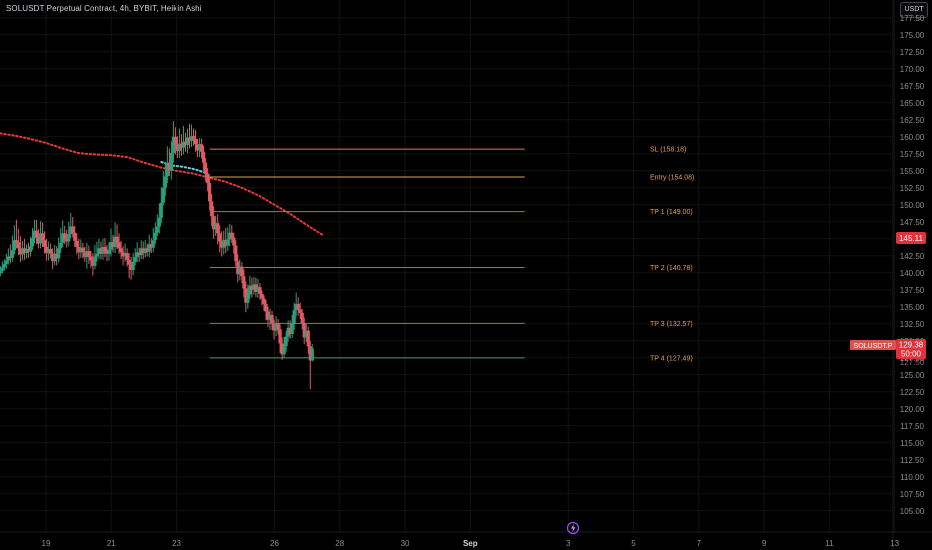 This screenshot has width=932, height=550. Describe the element at coordinates (873, 346) in the screenshot. I see `symbol-tag-text: SOLUSDT.P` at that location.